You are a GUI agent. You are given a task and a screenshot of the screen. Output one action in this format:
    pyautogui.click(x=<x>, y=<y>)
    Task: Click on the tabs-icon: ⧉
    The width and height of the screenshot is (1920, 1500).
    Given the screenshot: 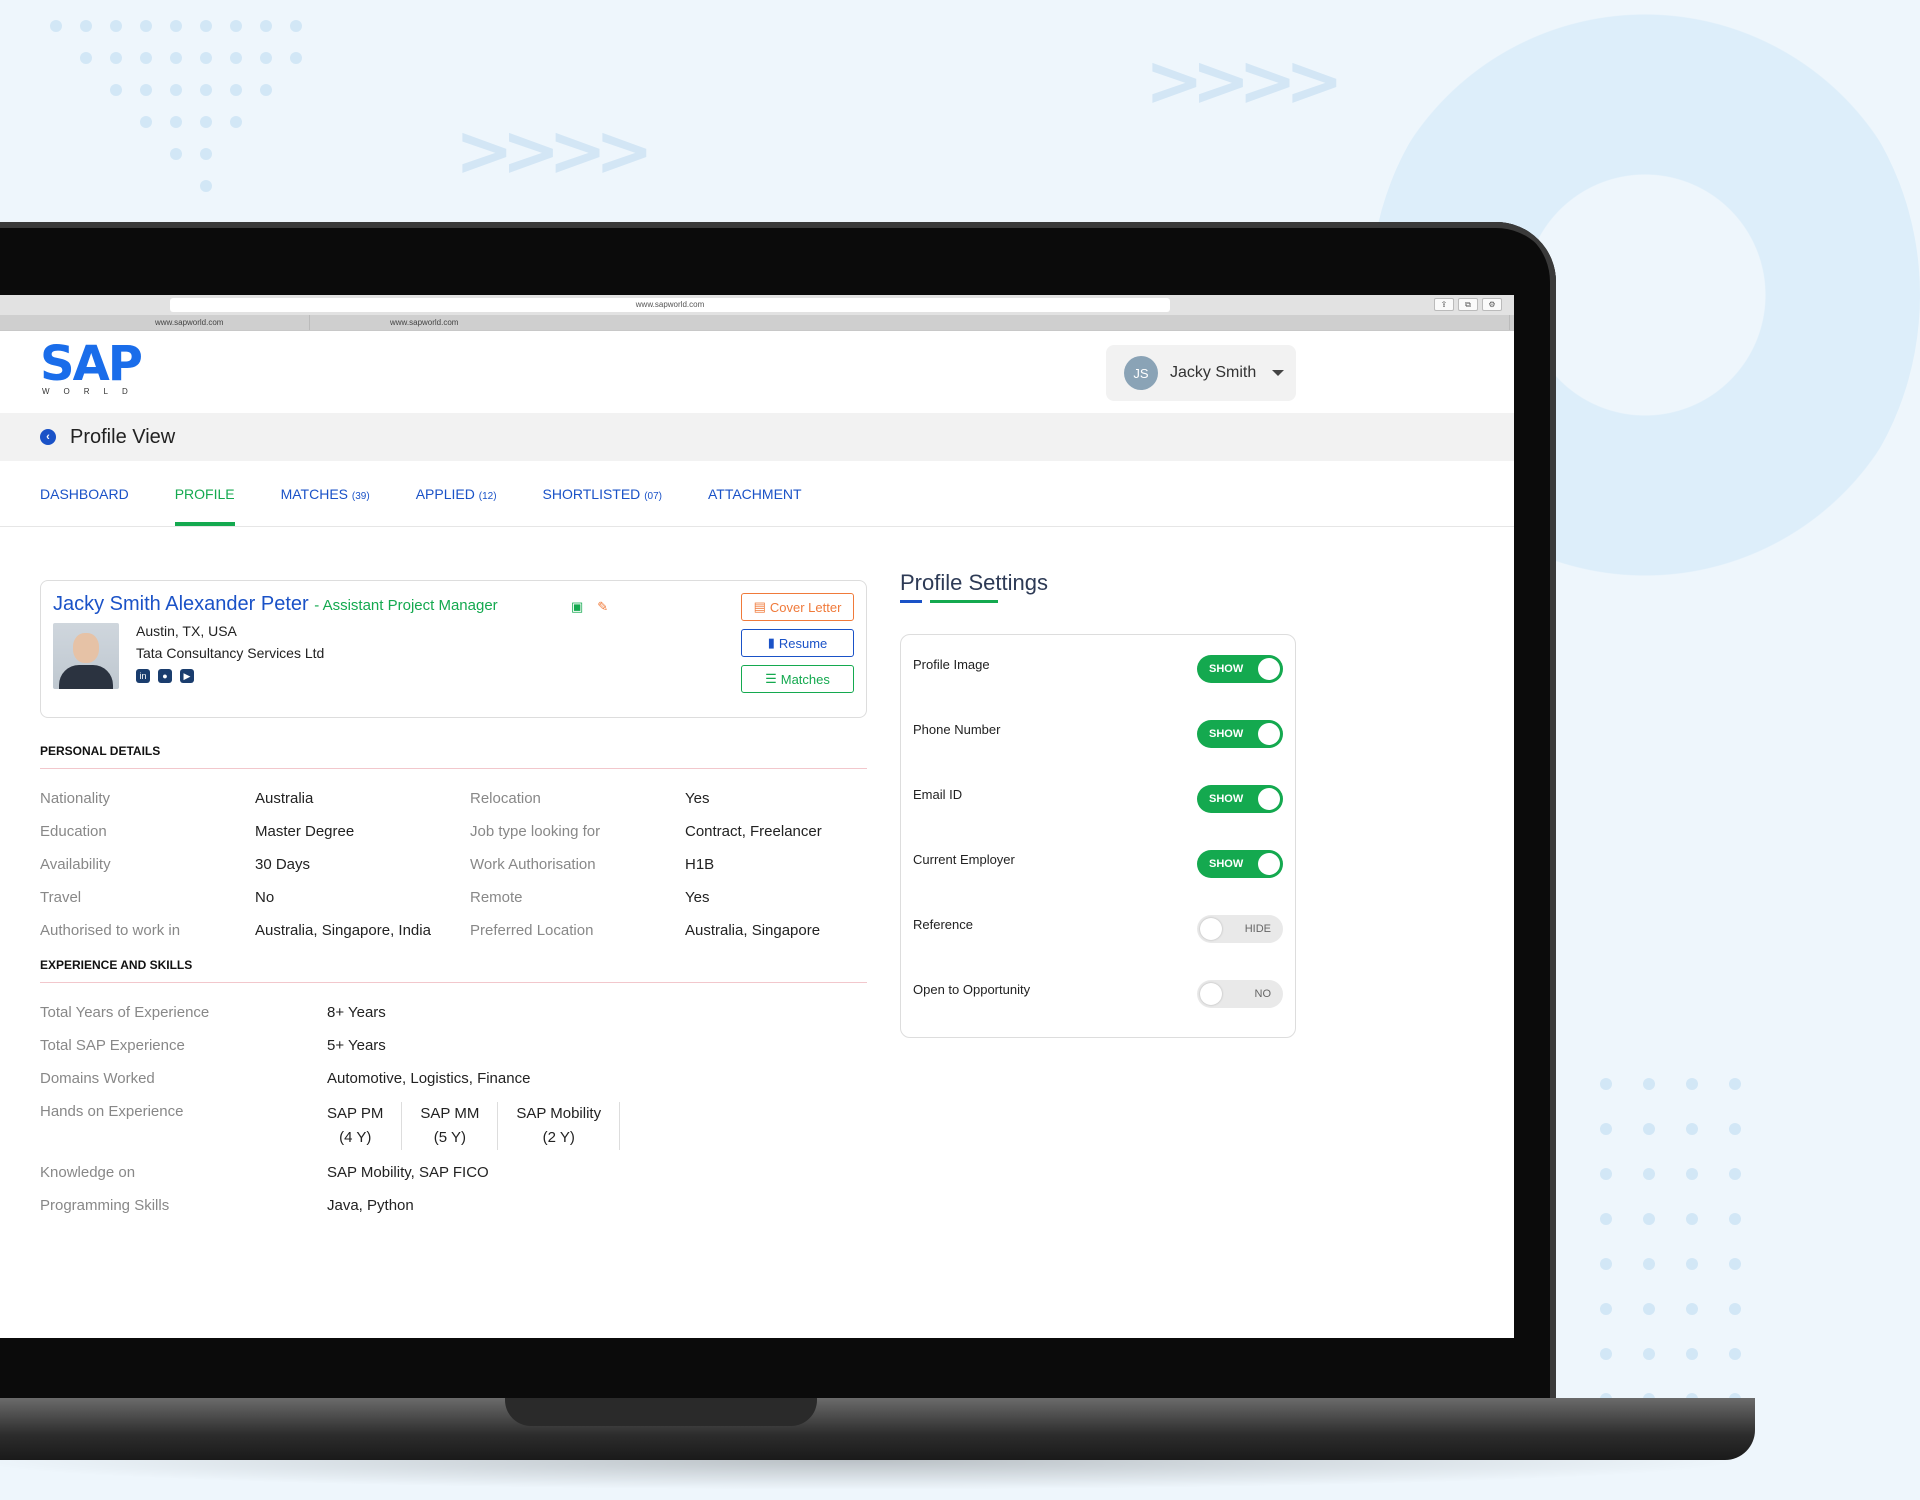 What is the action you would take?
    pyautogui.click(x=1468, y=304)
    